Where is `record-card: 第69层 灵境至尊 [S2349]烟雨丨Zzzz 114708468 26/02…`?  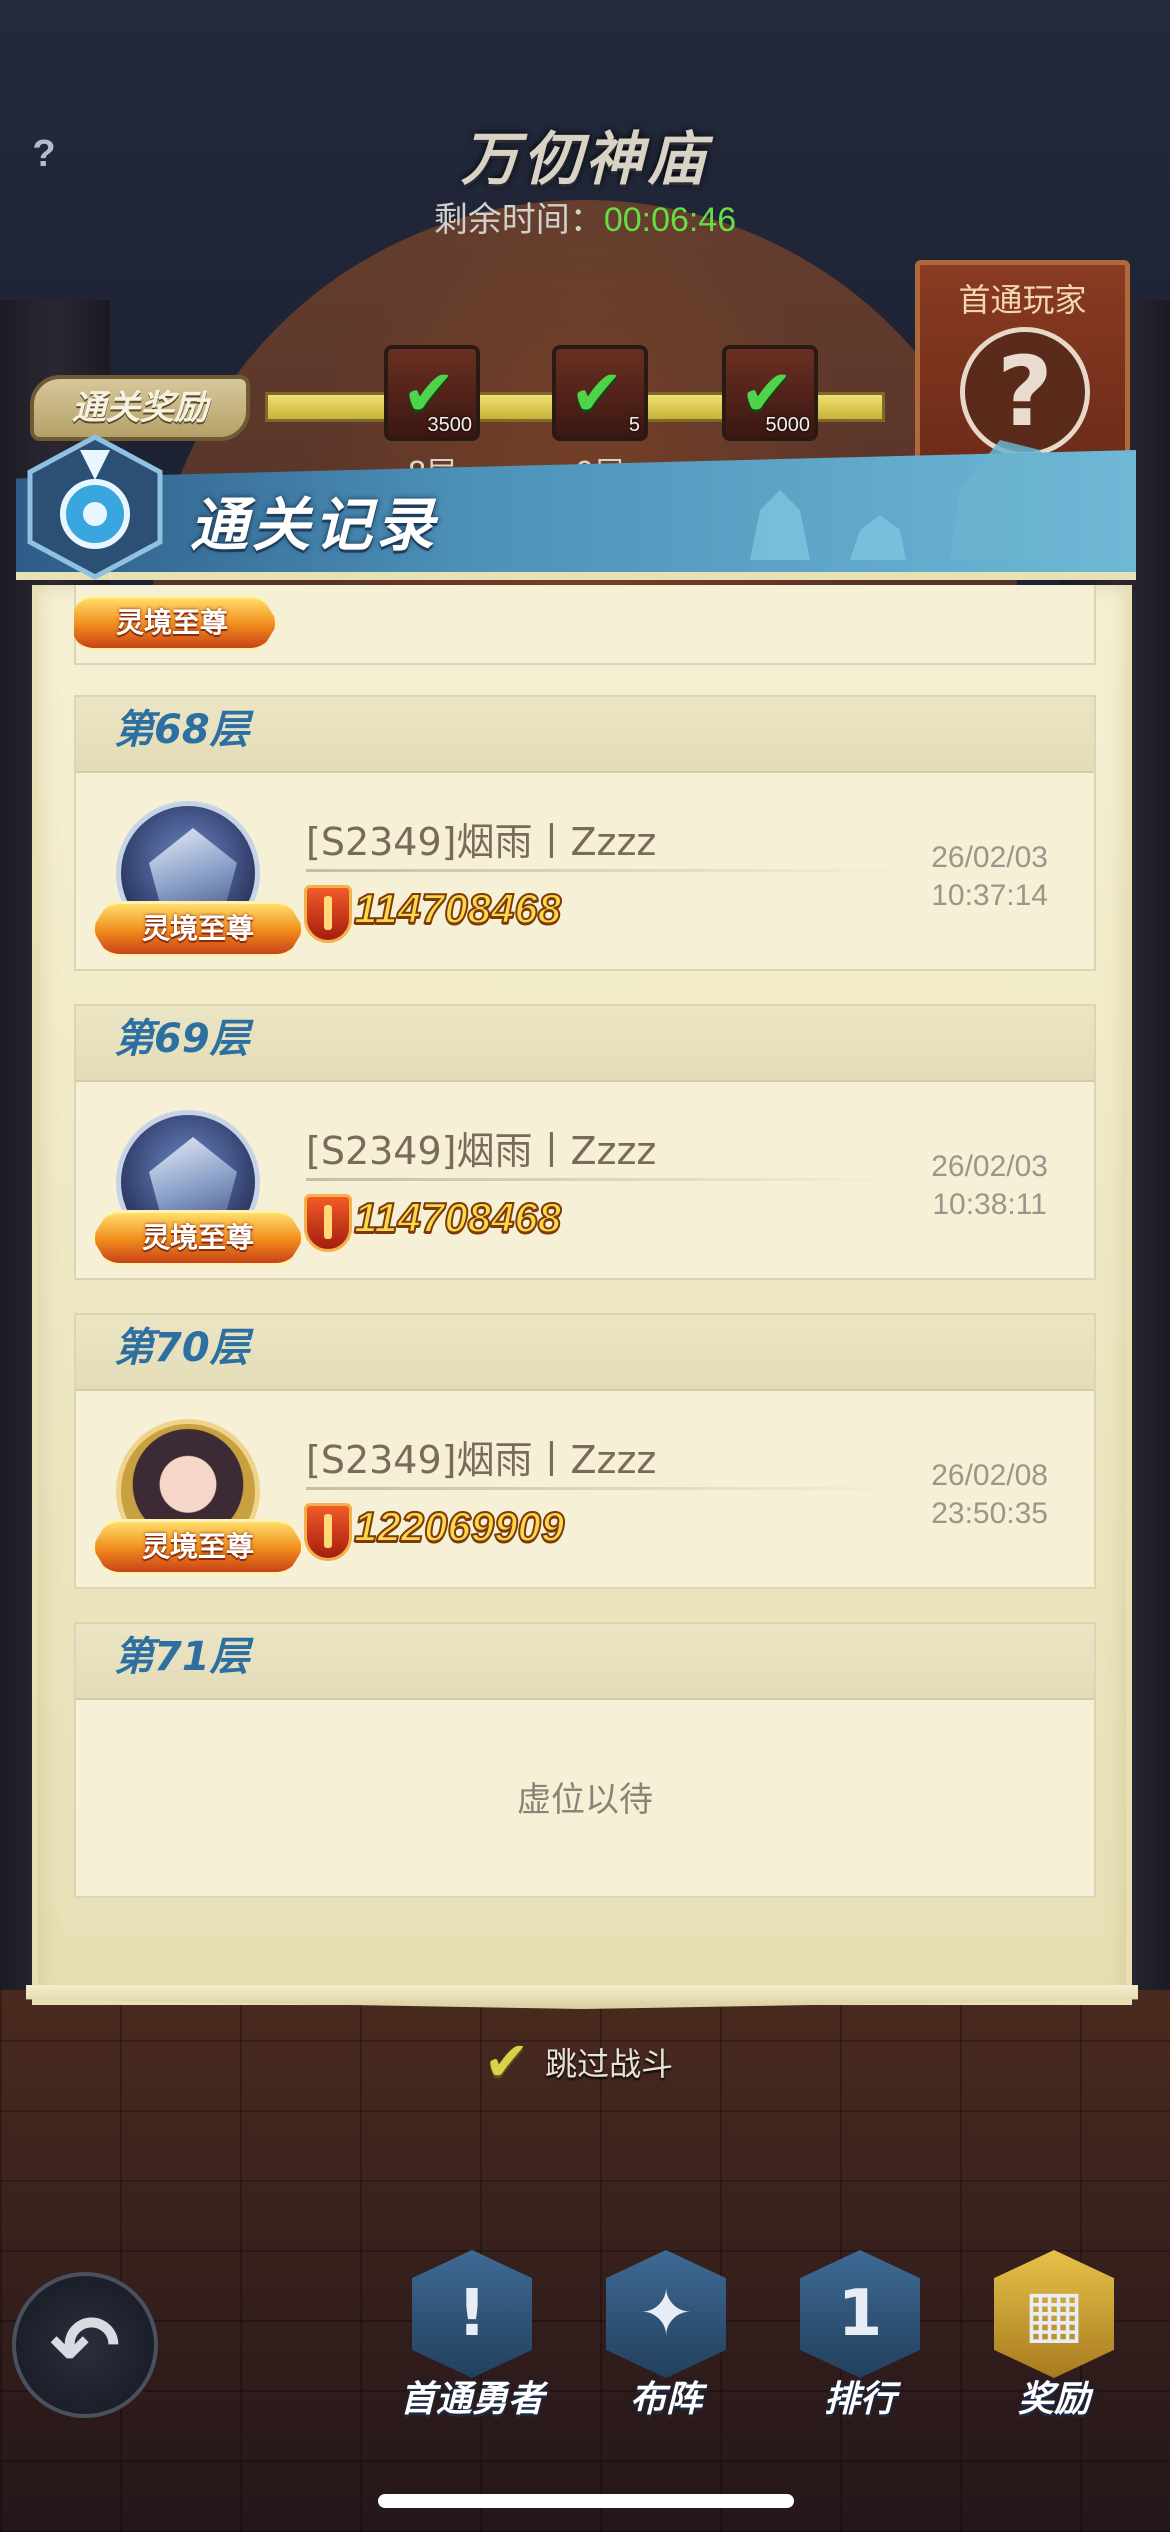
record-card: 第69层 灵境至尊 [S2349]烟雨丨Zzzz 114708468 26/02… is located at coordinates (585, 1142).